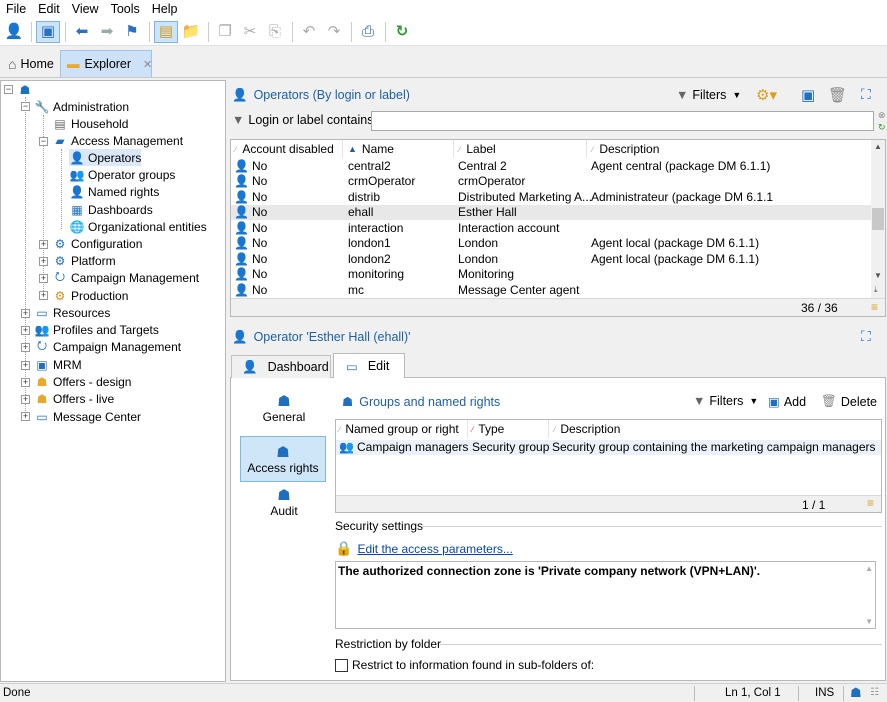  I want to click on tree-item-operators: 👤 Operators, so click(105, 157).